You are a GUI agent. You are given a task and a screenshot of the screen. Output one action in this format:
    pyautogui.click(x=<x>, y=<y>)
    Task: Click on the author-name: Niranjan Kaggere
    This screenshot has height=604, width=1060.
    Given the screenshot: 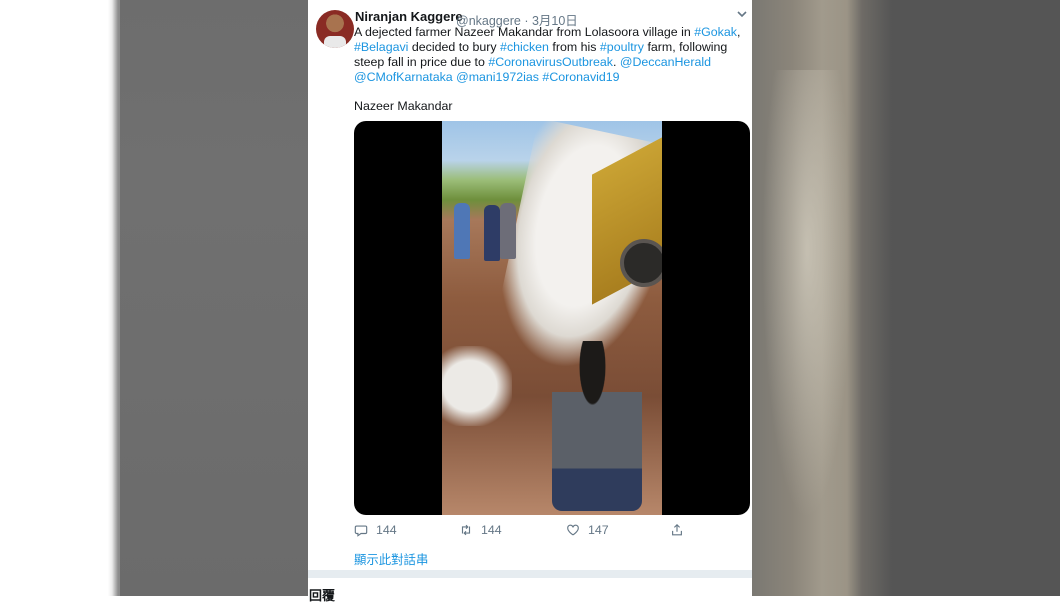 What is the action you would take?
    pyautogui.click(x=409, y=16)
    